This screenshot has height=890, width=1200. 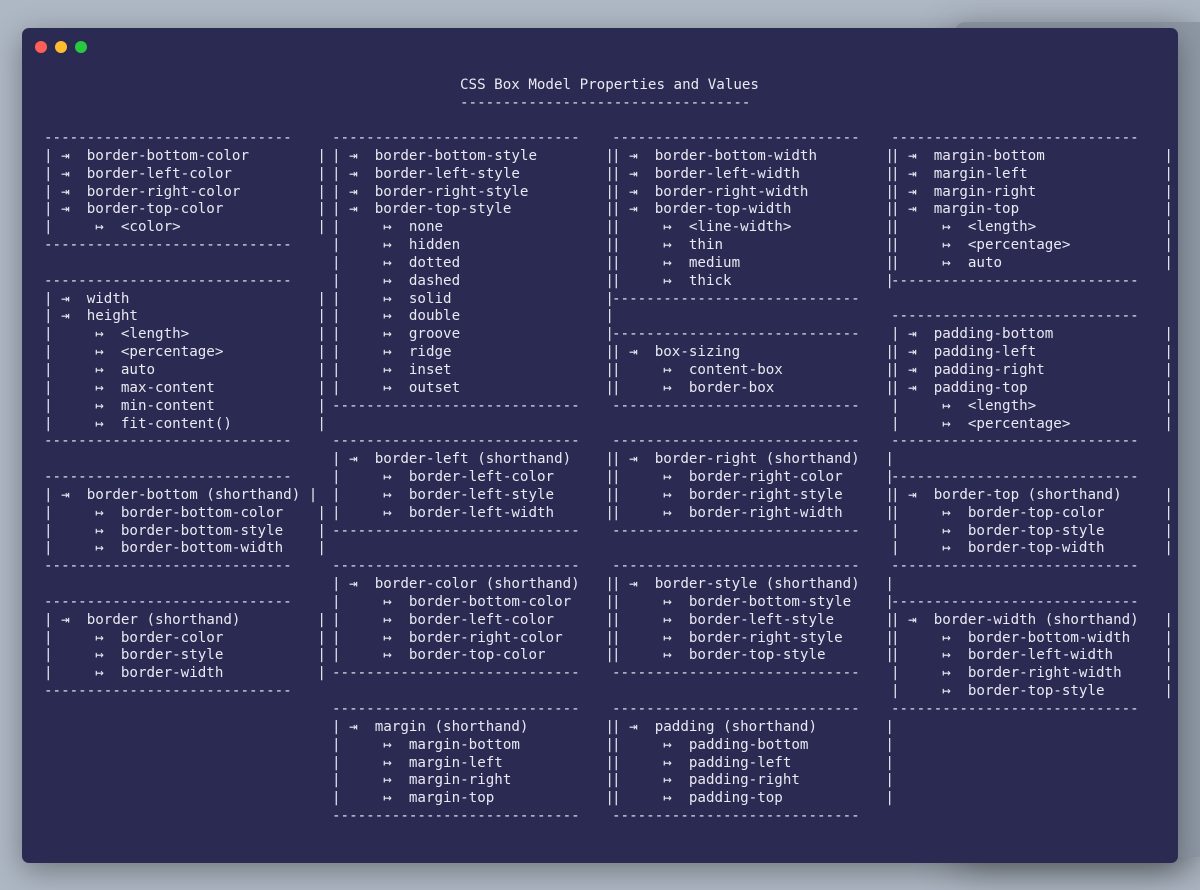 What do you see at coordinates (41, 47) in the screenshot?
I see `close-button` at bounding box center [41, 47].